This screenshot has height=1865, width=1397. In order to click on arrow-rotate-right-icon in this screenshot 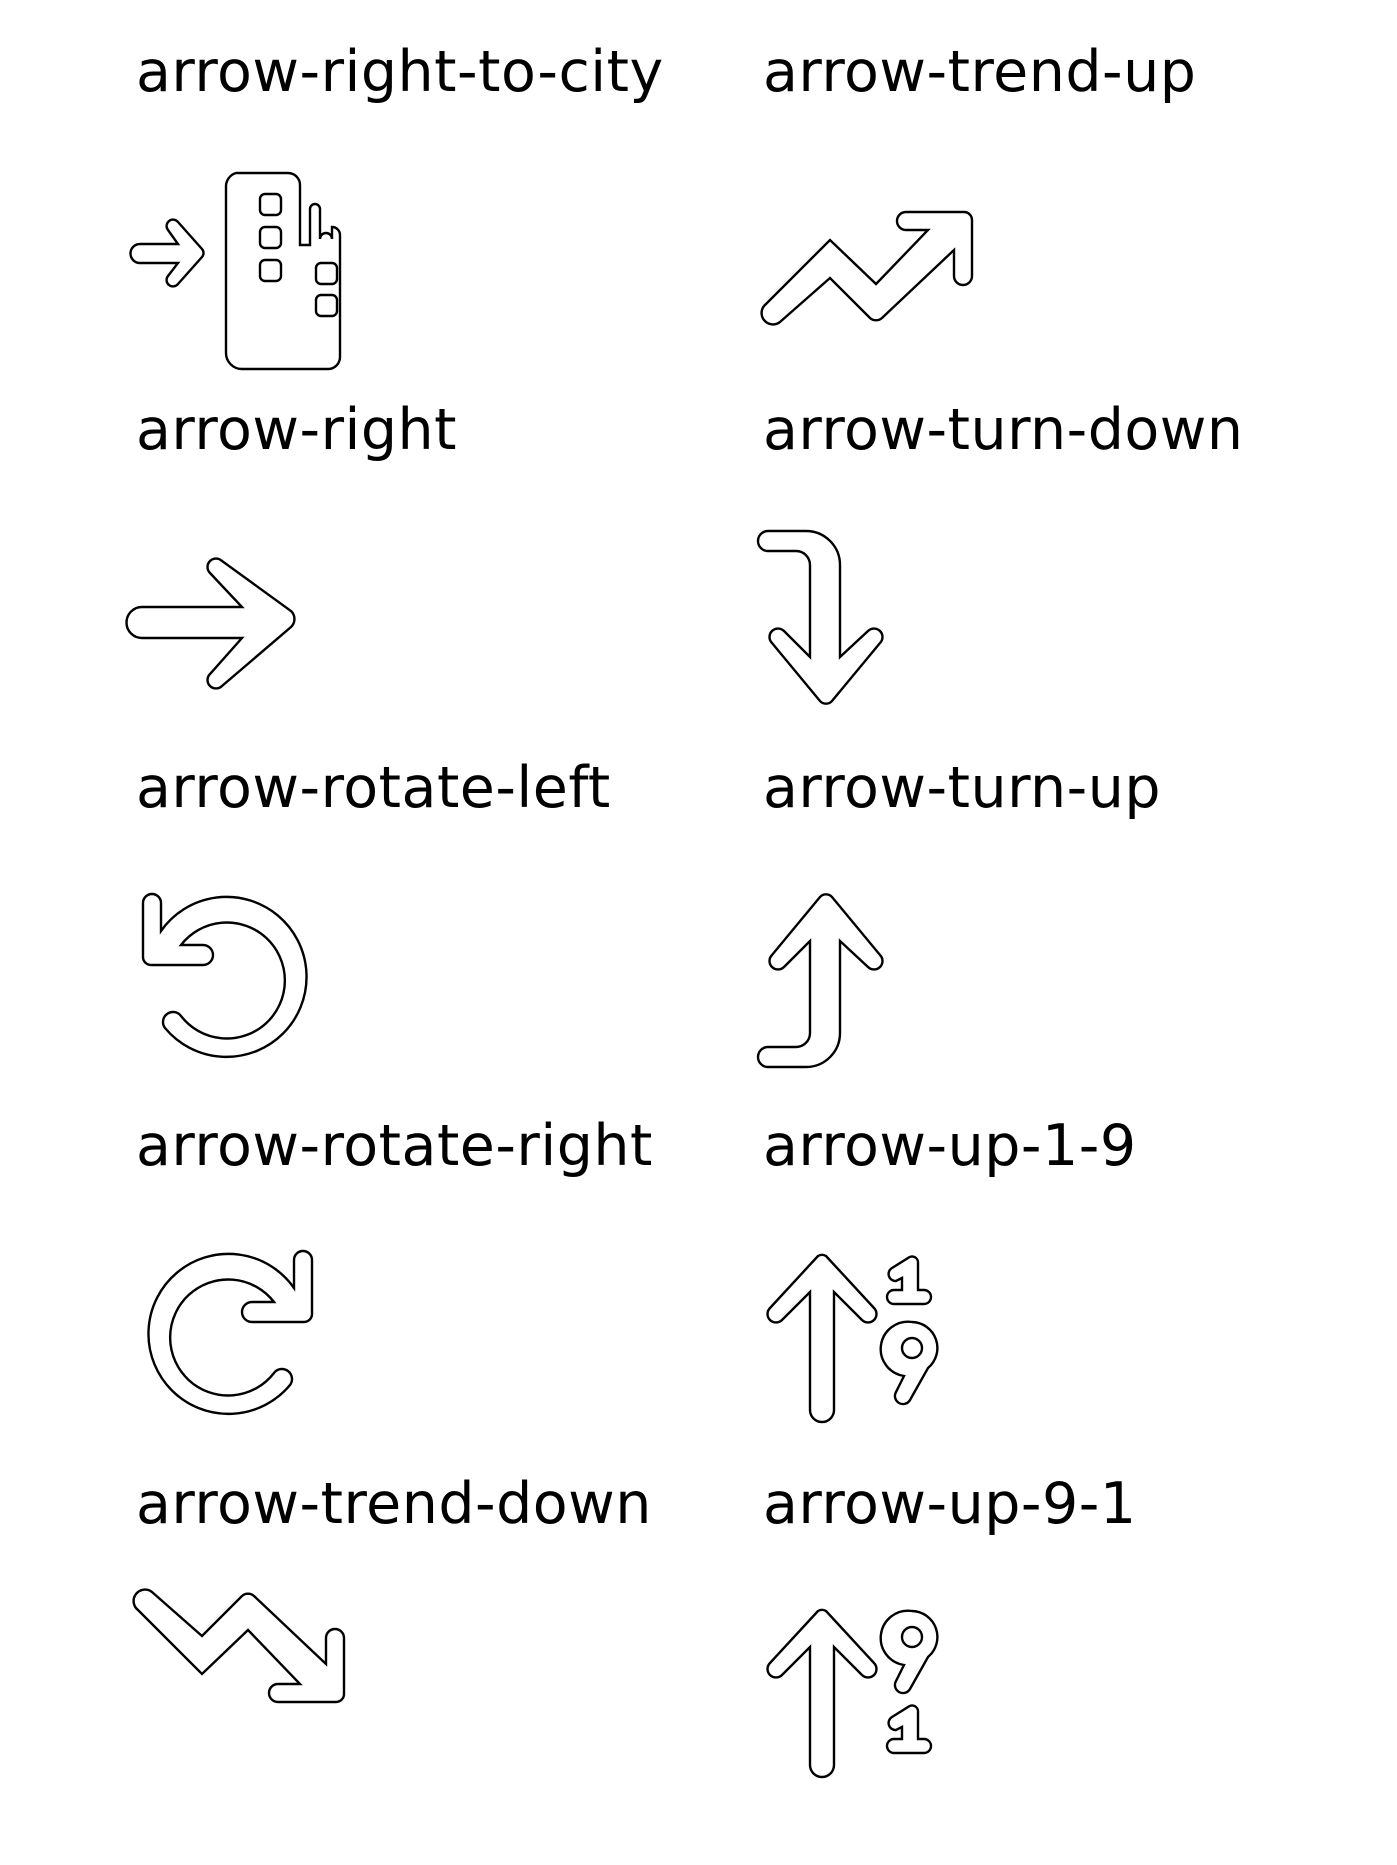, I will do `click(230, 1339)`.